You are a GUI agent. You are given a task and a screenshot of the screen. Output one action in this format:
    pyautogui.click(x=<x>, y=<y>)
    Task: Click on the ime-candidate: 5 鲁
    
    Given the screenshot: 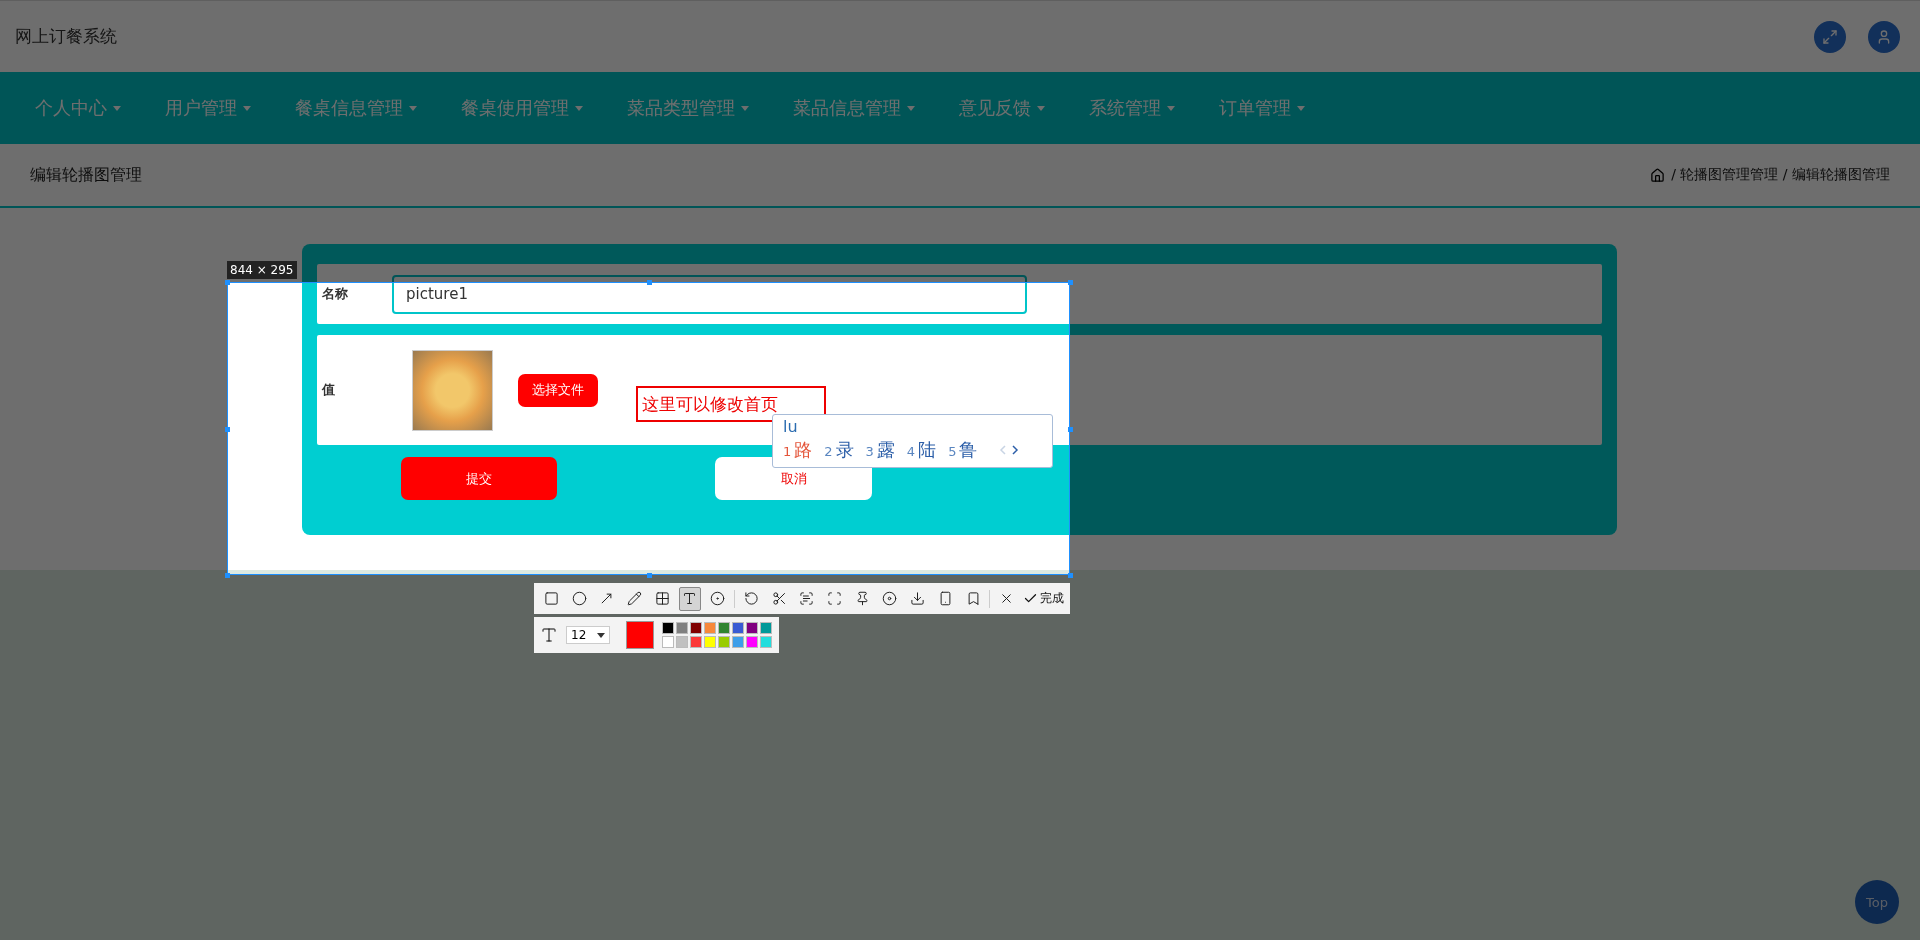 What is the action you would take?
    pyautogui.click(x=963, y=450)
    